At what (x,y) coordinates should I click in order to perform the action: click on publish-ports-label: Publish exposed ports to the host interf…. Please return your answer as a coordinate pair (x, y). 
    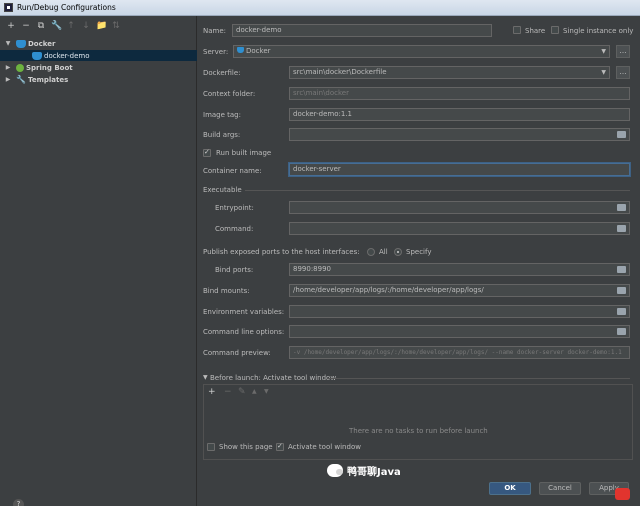
    Looking at the image, I should click on (281, 252).